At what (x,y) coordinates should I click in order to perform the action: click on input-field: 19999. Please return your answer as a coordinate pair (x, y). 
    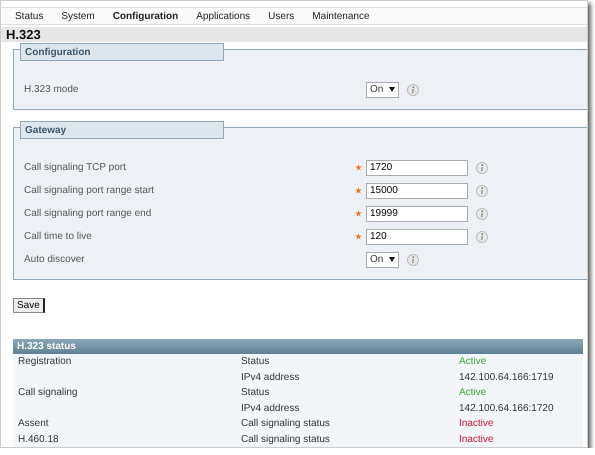
    Looking at the image, I should click on (417, 214).